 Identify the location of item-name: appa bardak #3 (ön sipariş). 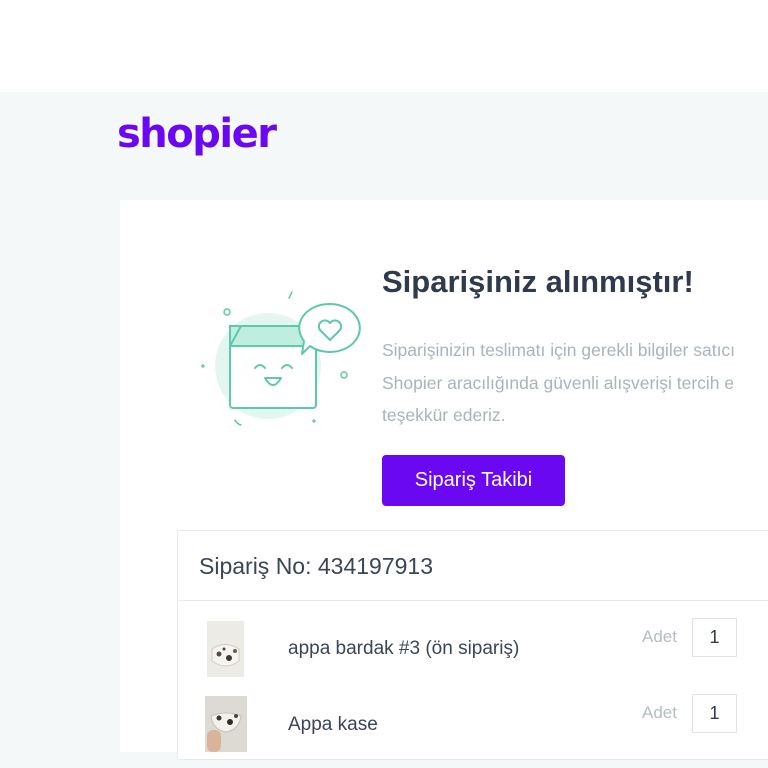
(404, 648).